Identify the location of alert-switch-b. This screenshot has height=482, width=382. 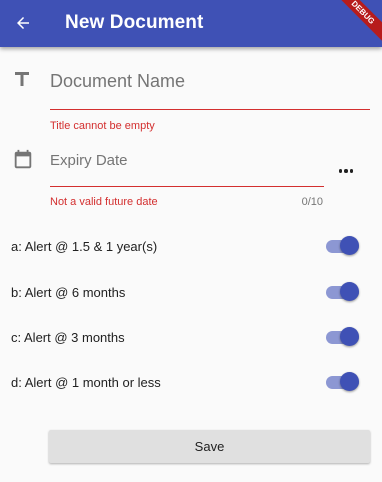
(343, 292).